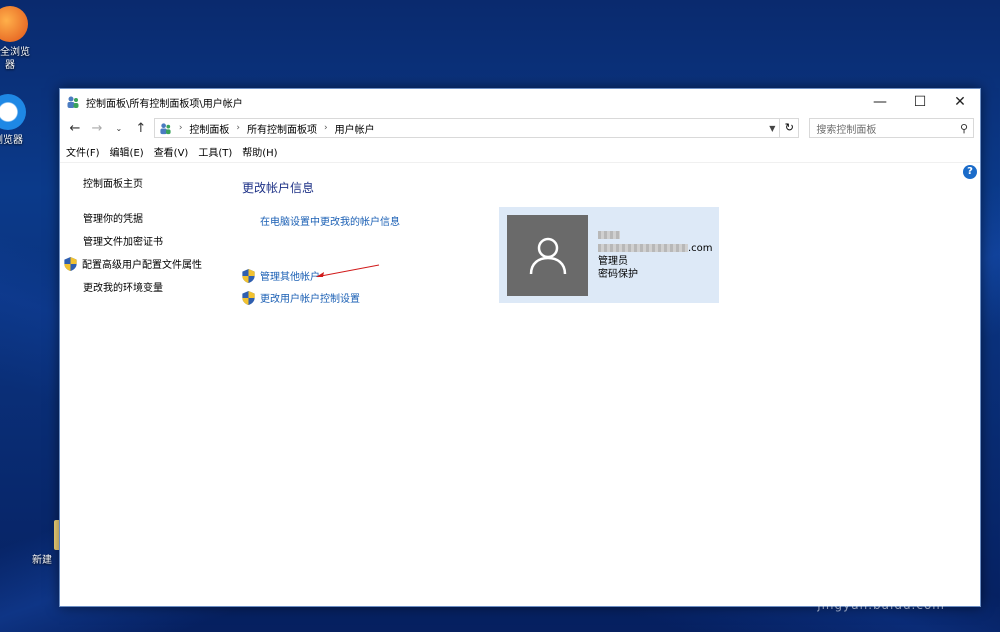 The height and width of the screenshot is (632, 1000). I want to click on window-title: 控制面板\所有控制面板项\用户帐户, so click(164, 104).